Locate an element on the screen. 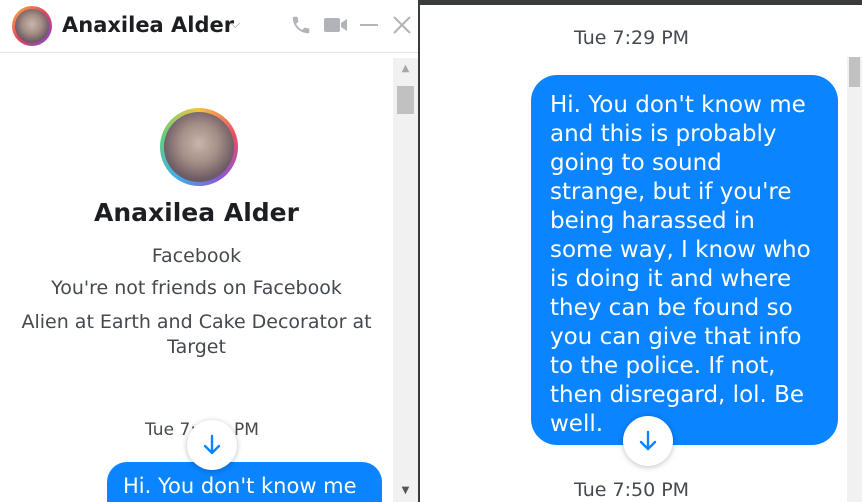  phone-icon is located at coordinates (301, 27).